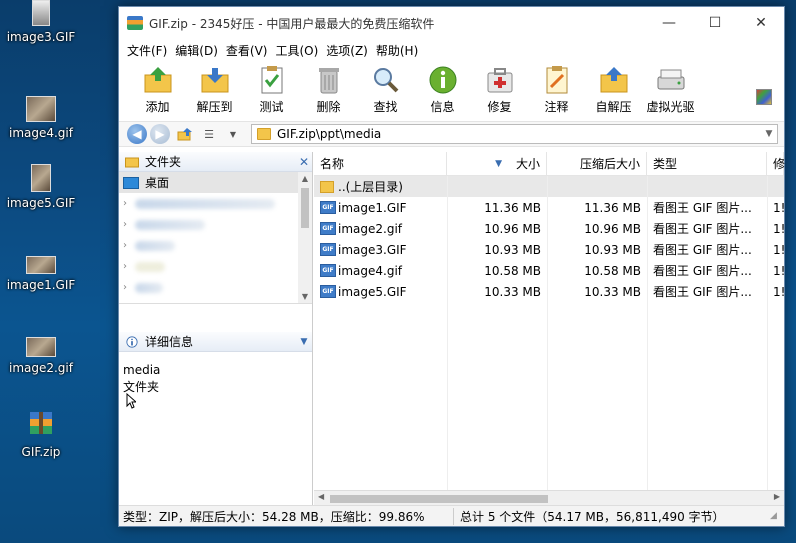  Describe the element at coordinates (707, 163) in the screenshot. I see `column-header-type: 类型` at that location.